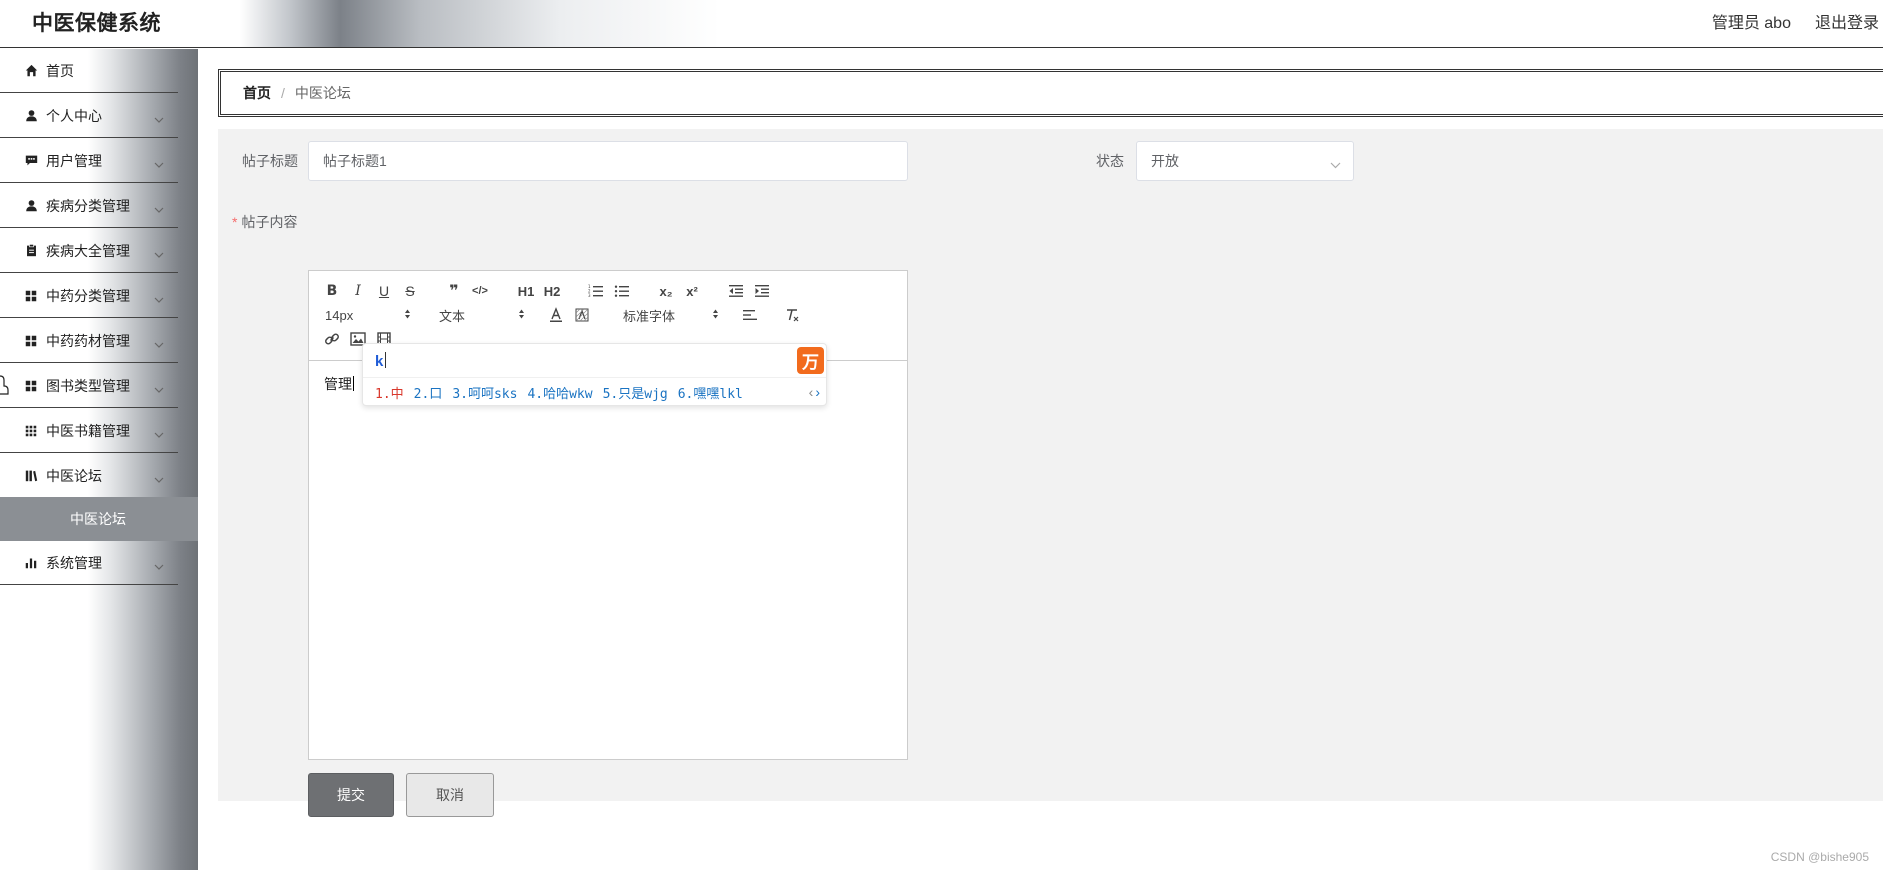 This screenshot has height=870, width=1883. Describe the element at coordinates (1847, 21) in the screenshot. I see `logout-link: 退出登录` at that location.